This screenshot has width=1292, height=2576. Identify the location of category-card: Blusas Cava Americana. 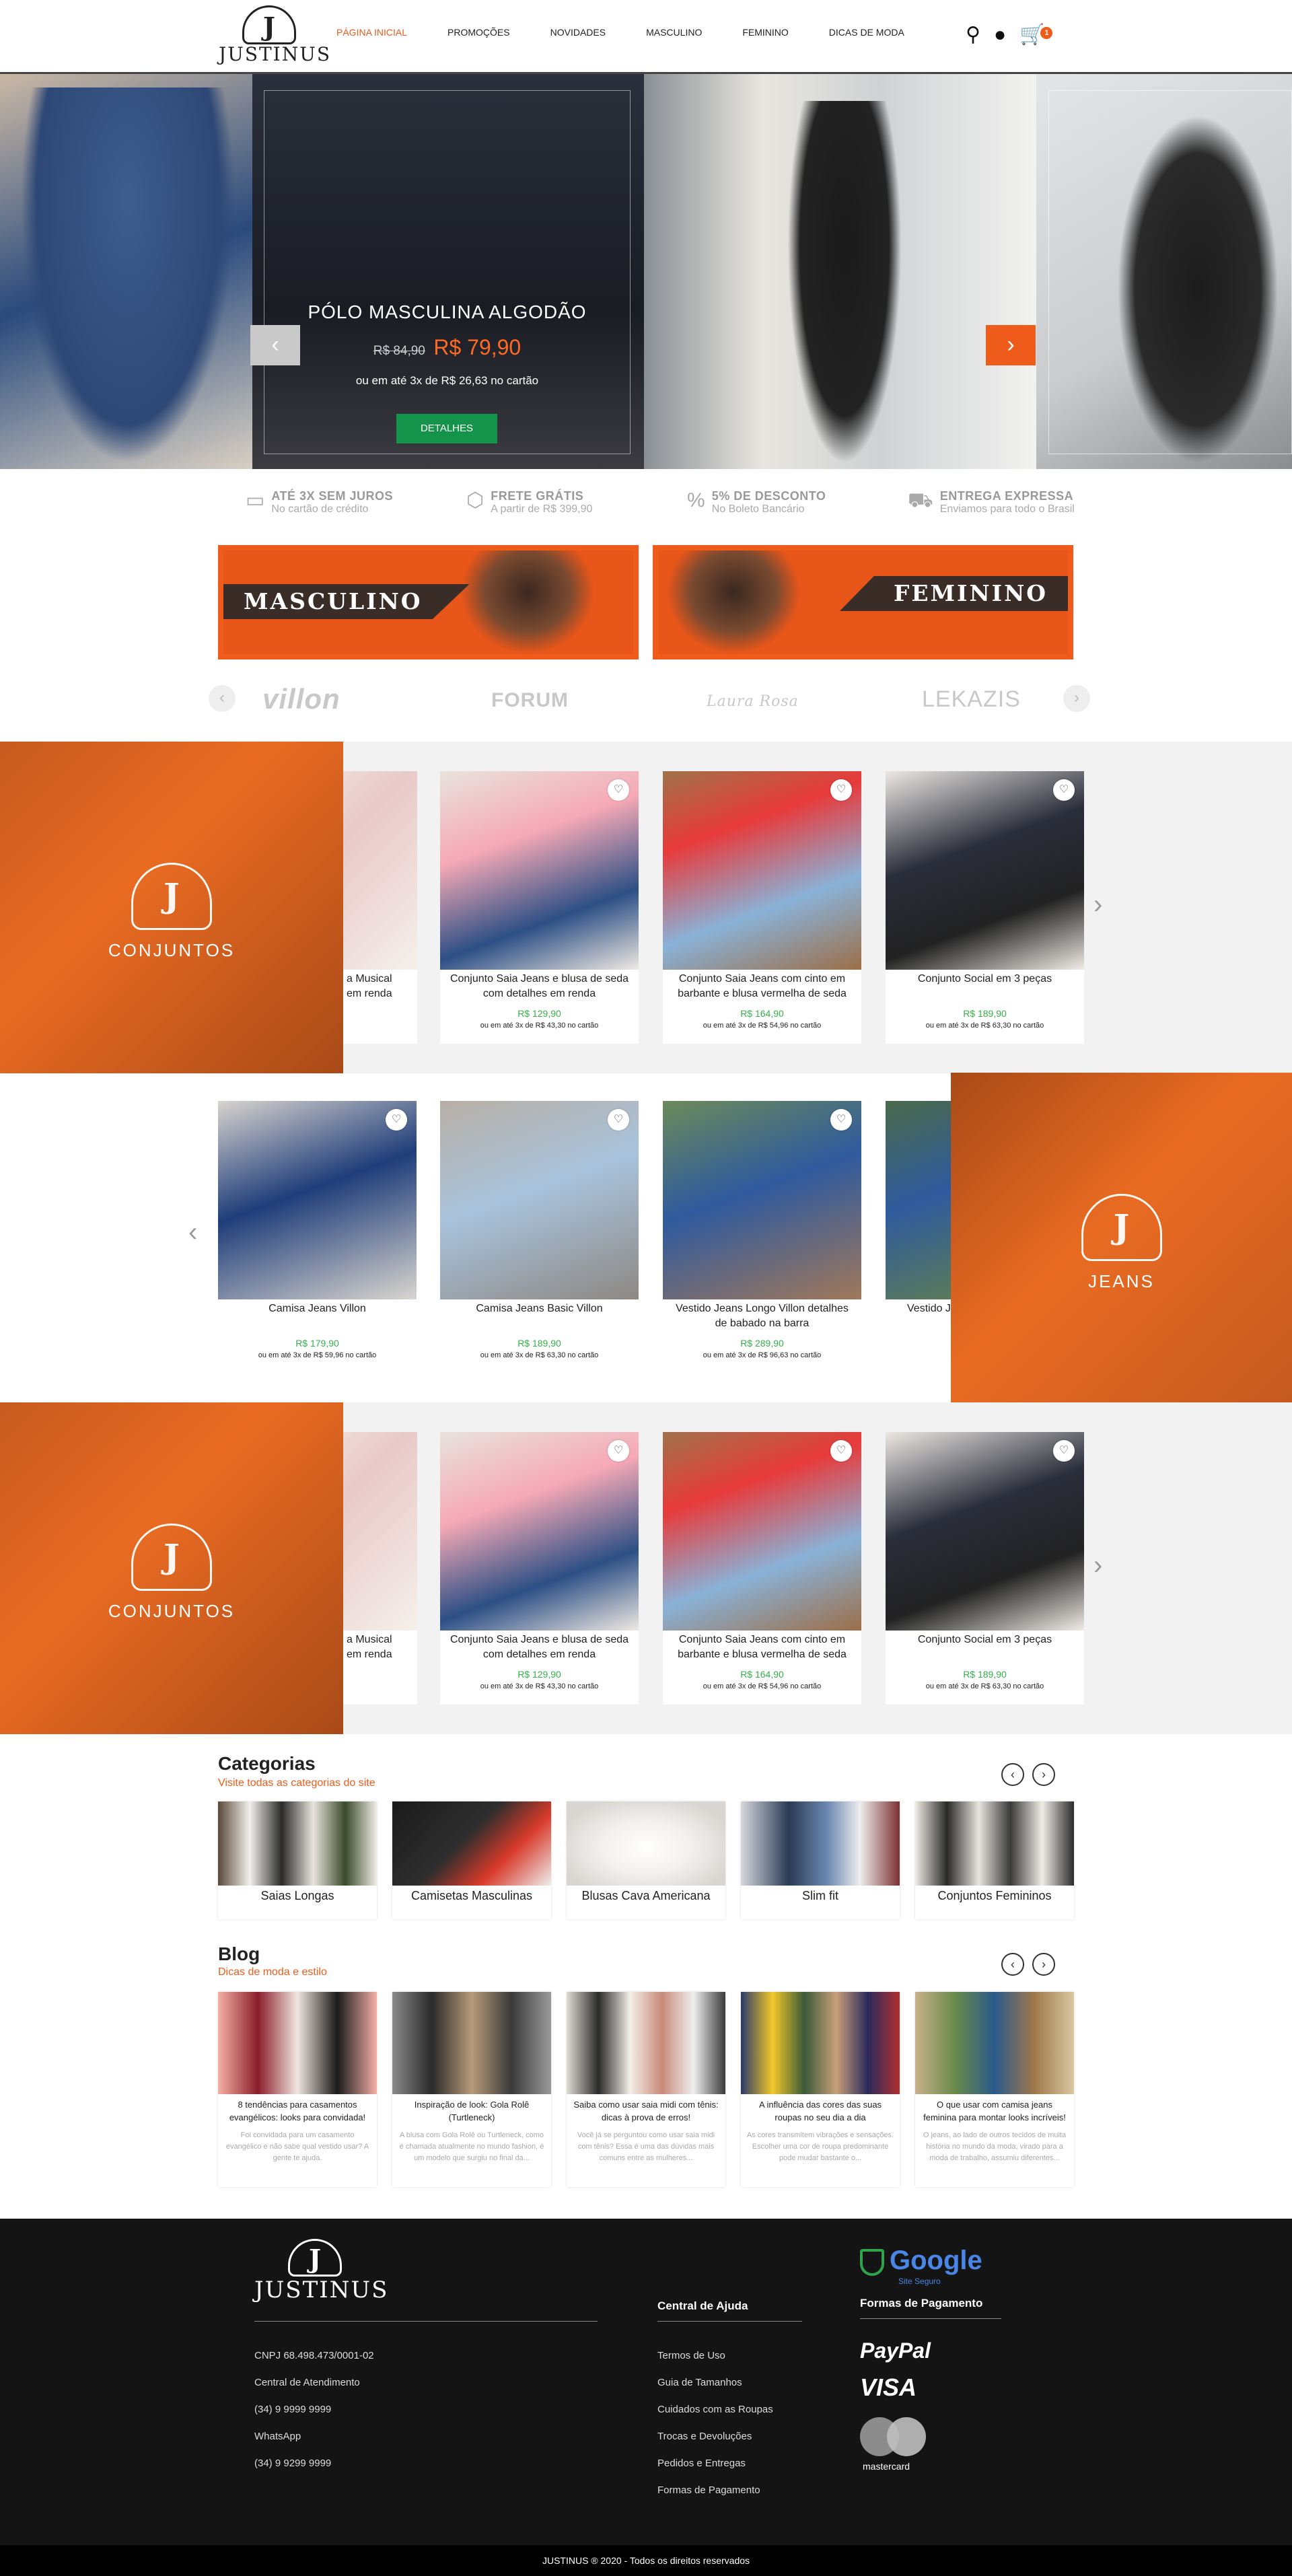
(646, 1860).